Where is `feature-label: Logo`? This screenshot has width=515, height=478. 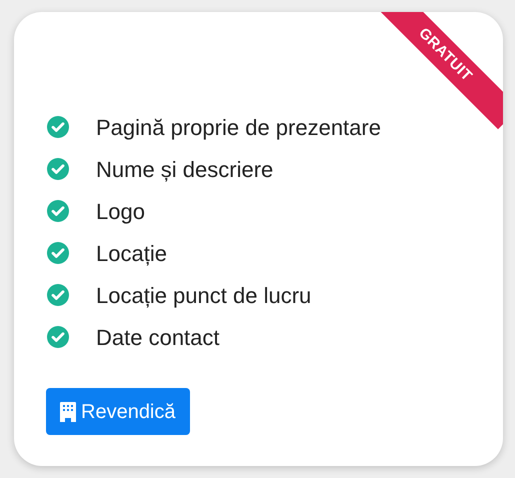 feature-label: Logo is located at coordinates (120, 212).